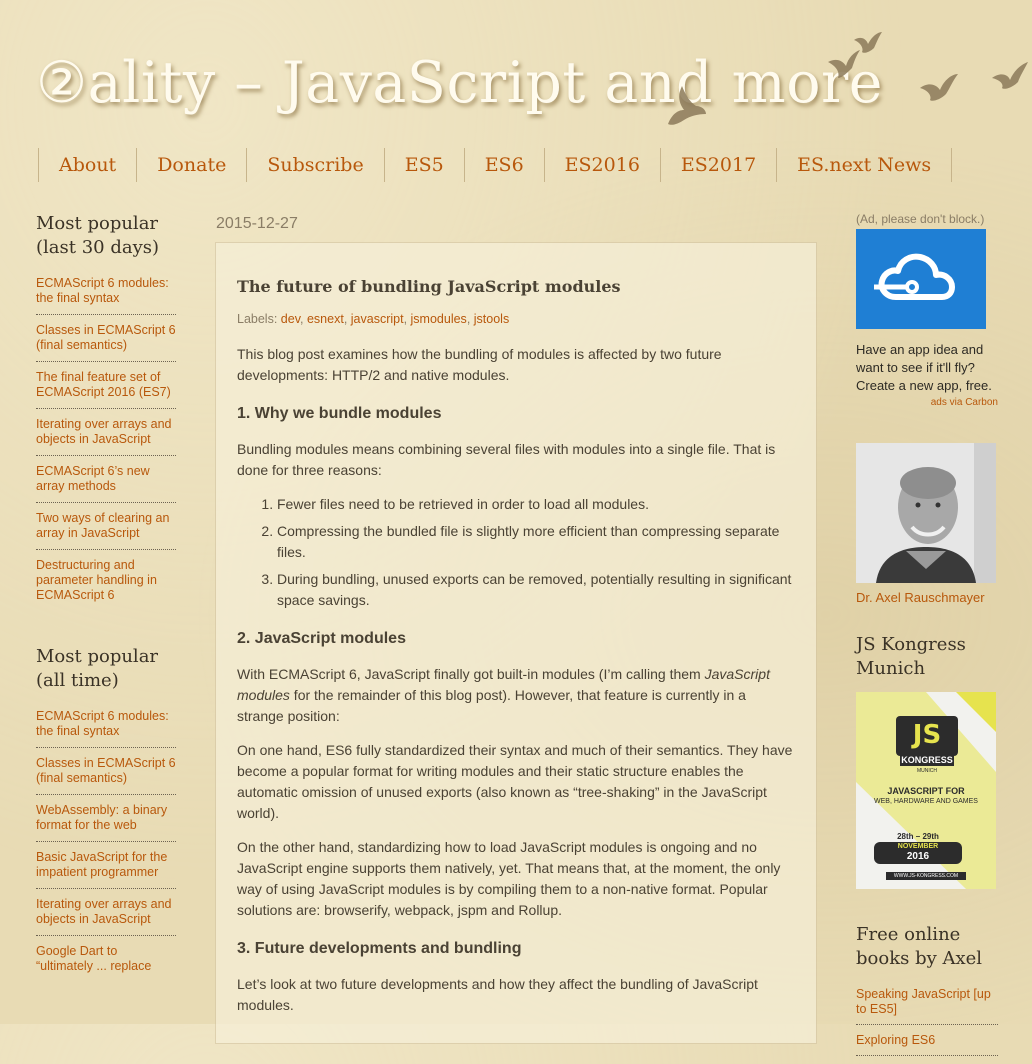 The height and width of the screenshot is (1064, 1032). I want to click on label-link: dev, so click(290, 319).